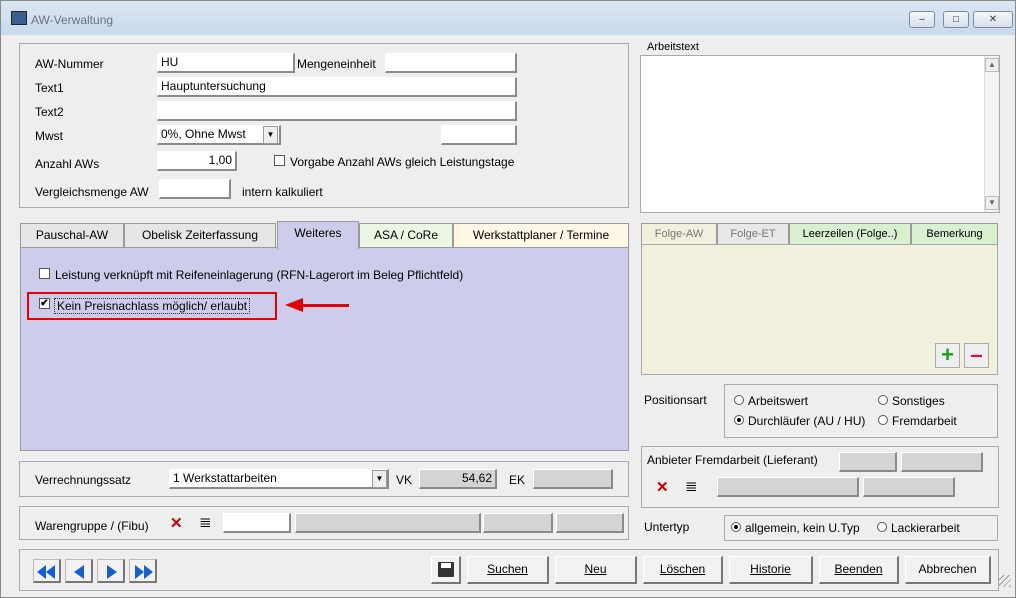 The height and width of the screenshot is (598, 1016). I want to click on arbeitstext-textarea, so click(820, 134).